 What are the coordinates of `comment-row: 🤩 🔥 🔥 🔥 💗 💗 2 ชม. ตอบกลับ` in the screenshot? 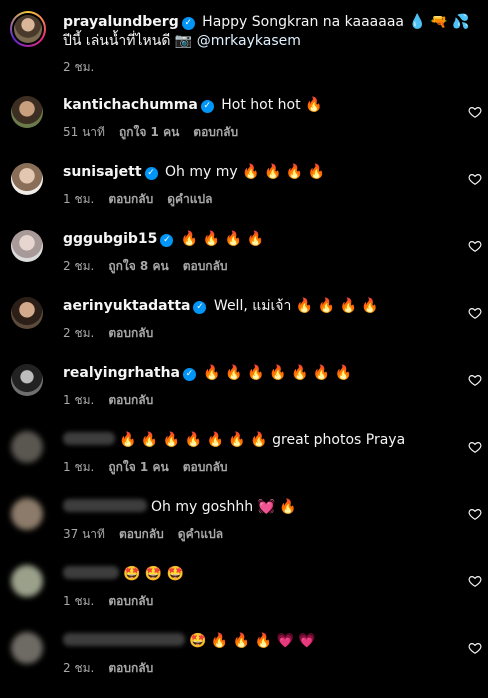 It's located at (244, 665).